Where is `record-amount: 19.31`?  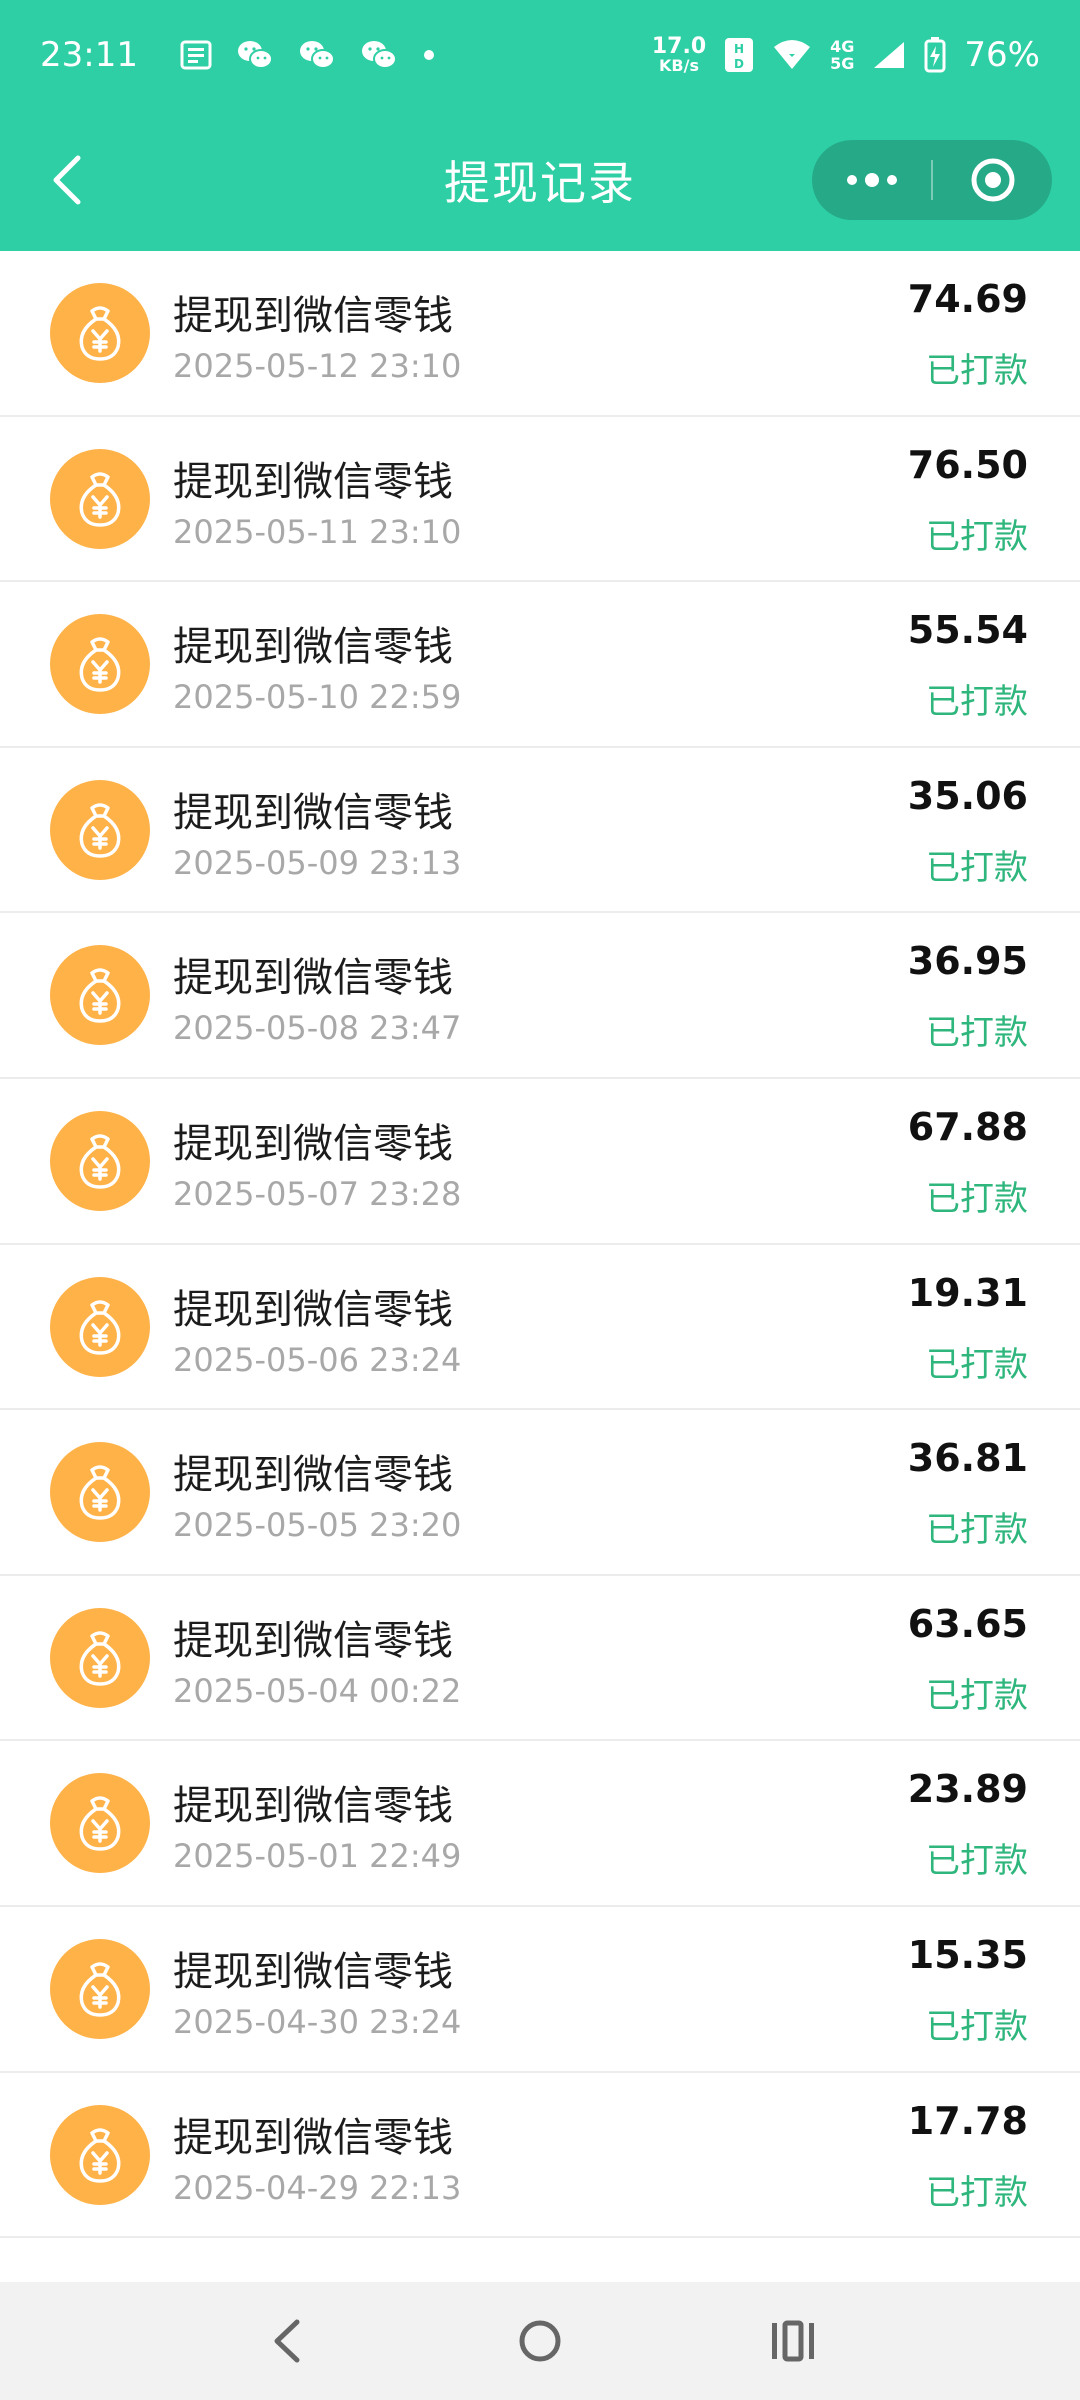 record-amount: 19.31 is located at coordinates (967, 1292).